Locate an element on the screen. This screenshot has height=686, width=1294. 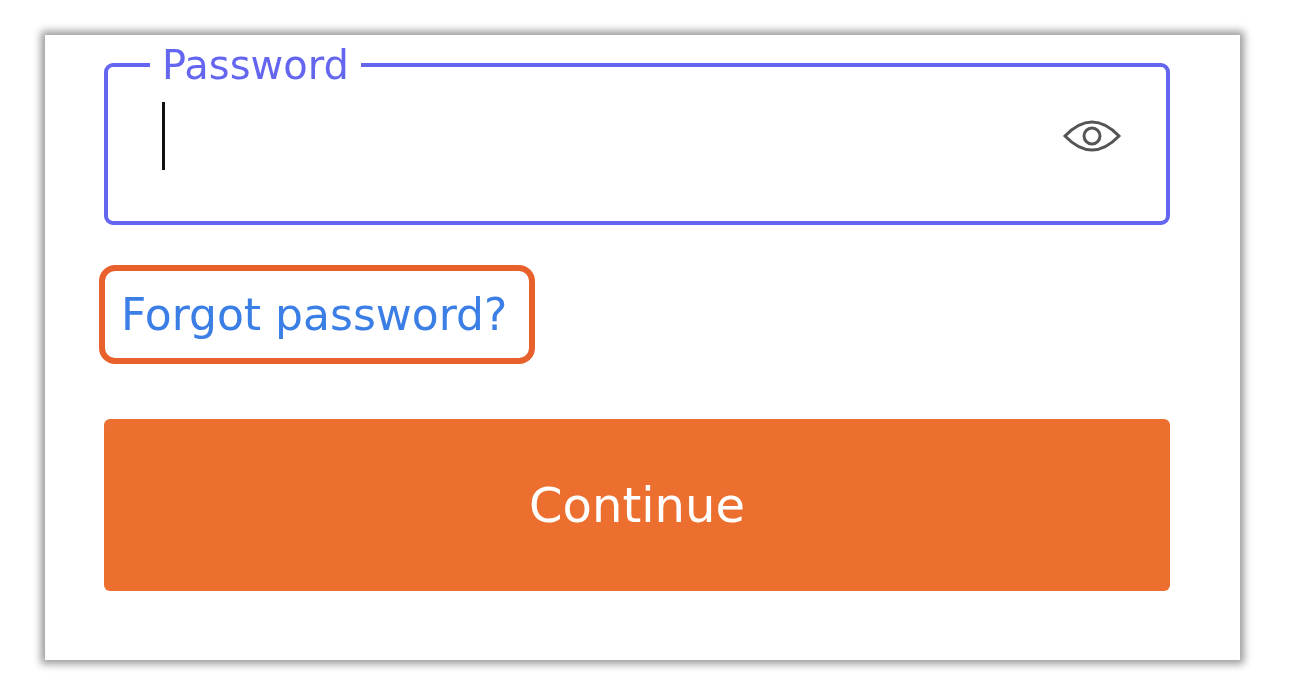
text-cursor is located at coordinates (163, 136).